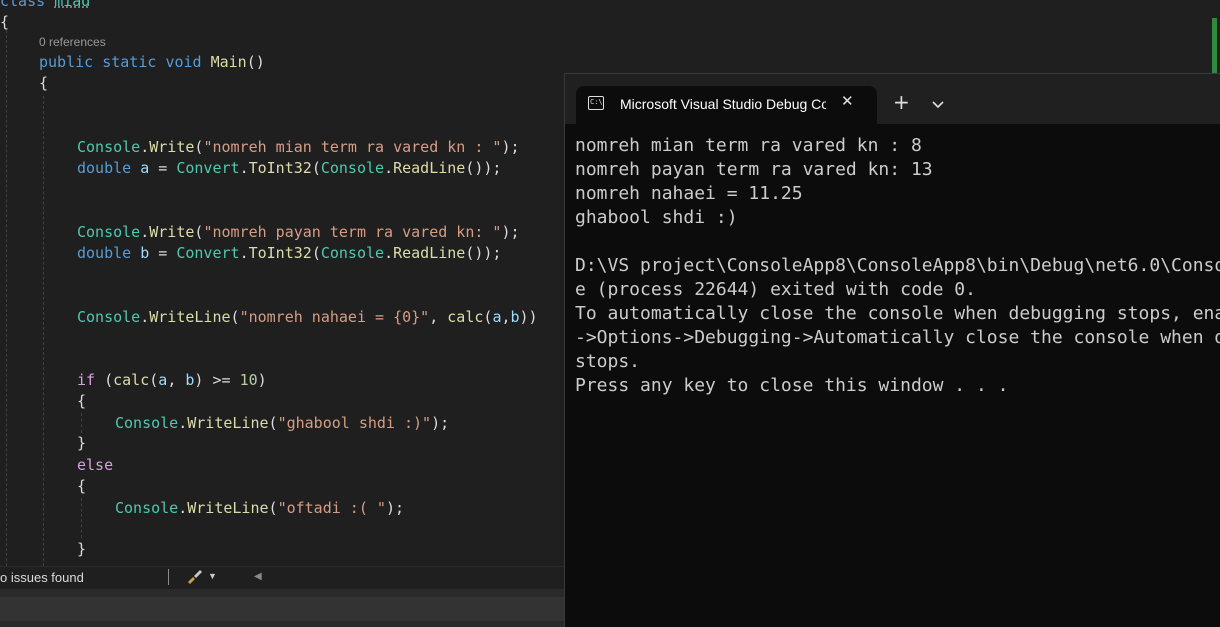 The height and width of the screenshot is (627, 1220). What do you see at coordinates (283, 577) in the screenshot?
I see `editor-status-bar: o issues found ▼ ◀` at bounding box center [283, 577].